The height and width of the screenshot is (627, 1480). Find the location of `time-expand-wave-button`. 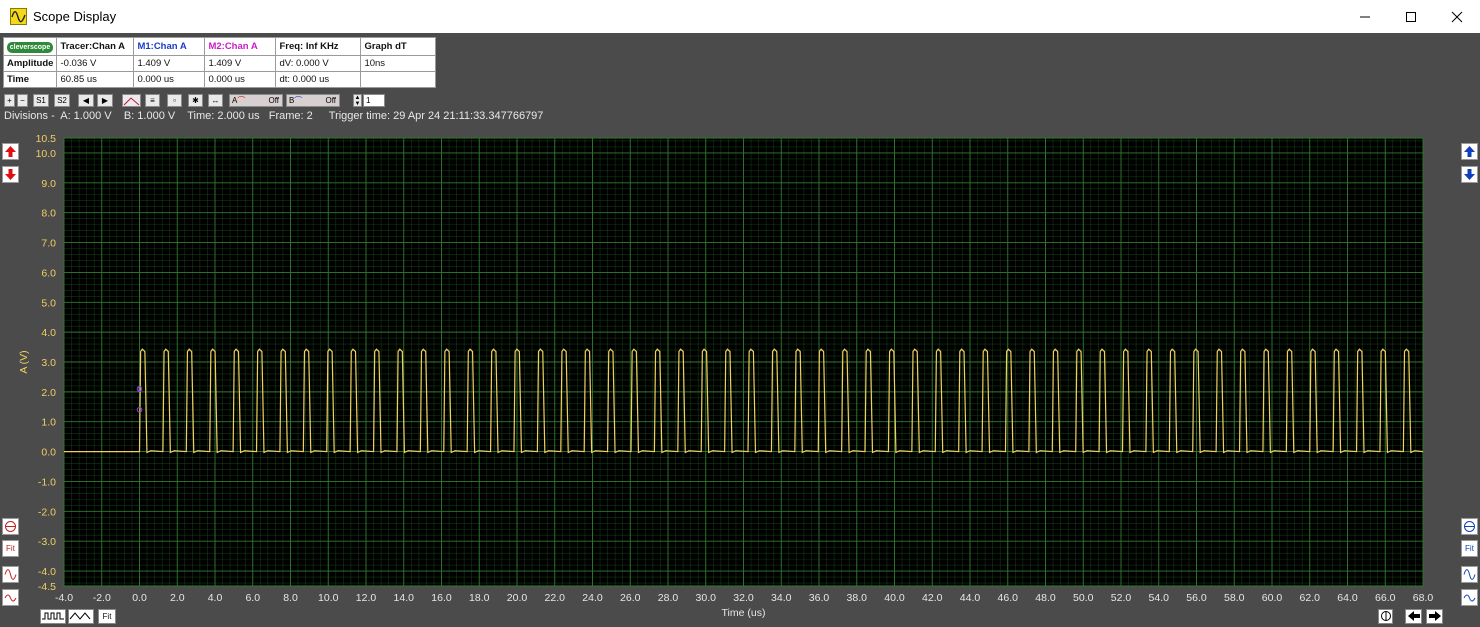

time-expand-wave-button is located at coordinates (81, 616).